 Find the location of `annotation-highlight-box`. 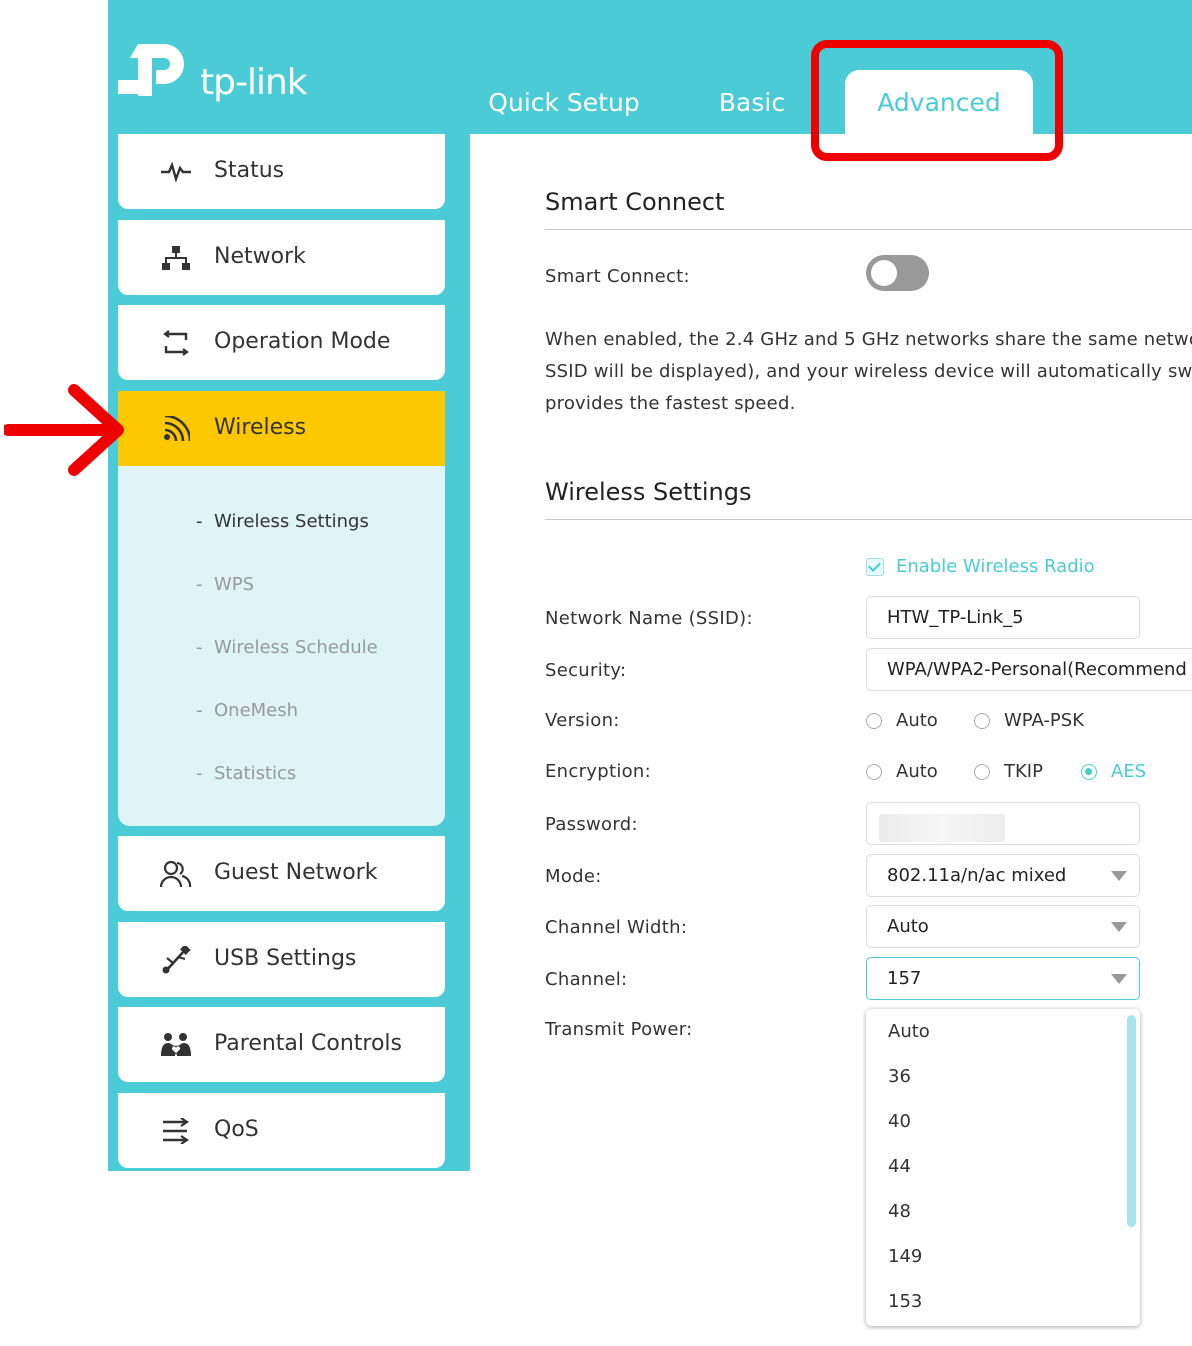

annotation-highlight-box is located at coordinates (937, 100).